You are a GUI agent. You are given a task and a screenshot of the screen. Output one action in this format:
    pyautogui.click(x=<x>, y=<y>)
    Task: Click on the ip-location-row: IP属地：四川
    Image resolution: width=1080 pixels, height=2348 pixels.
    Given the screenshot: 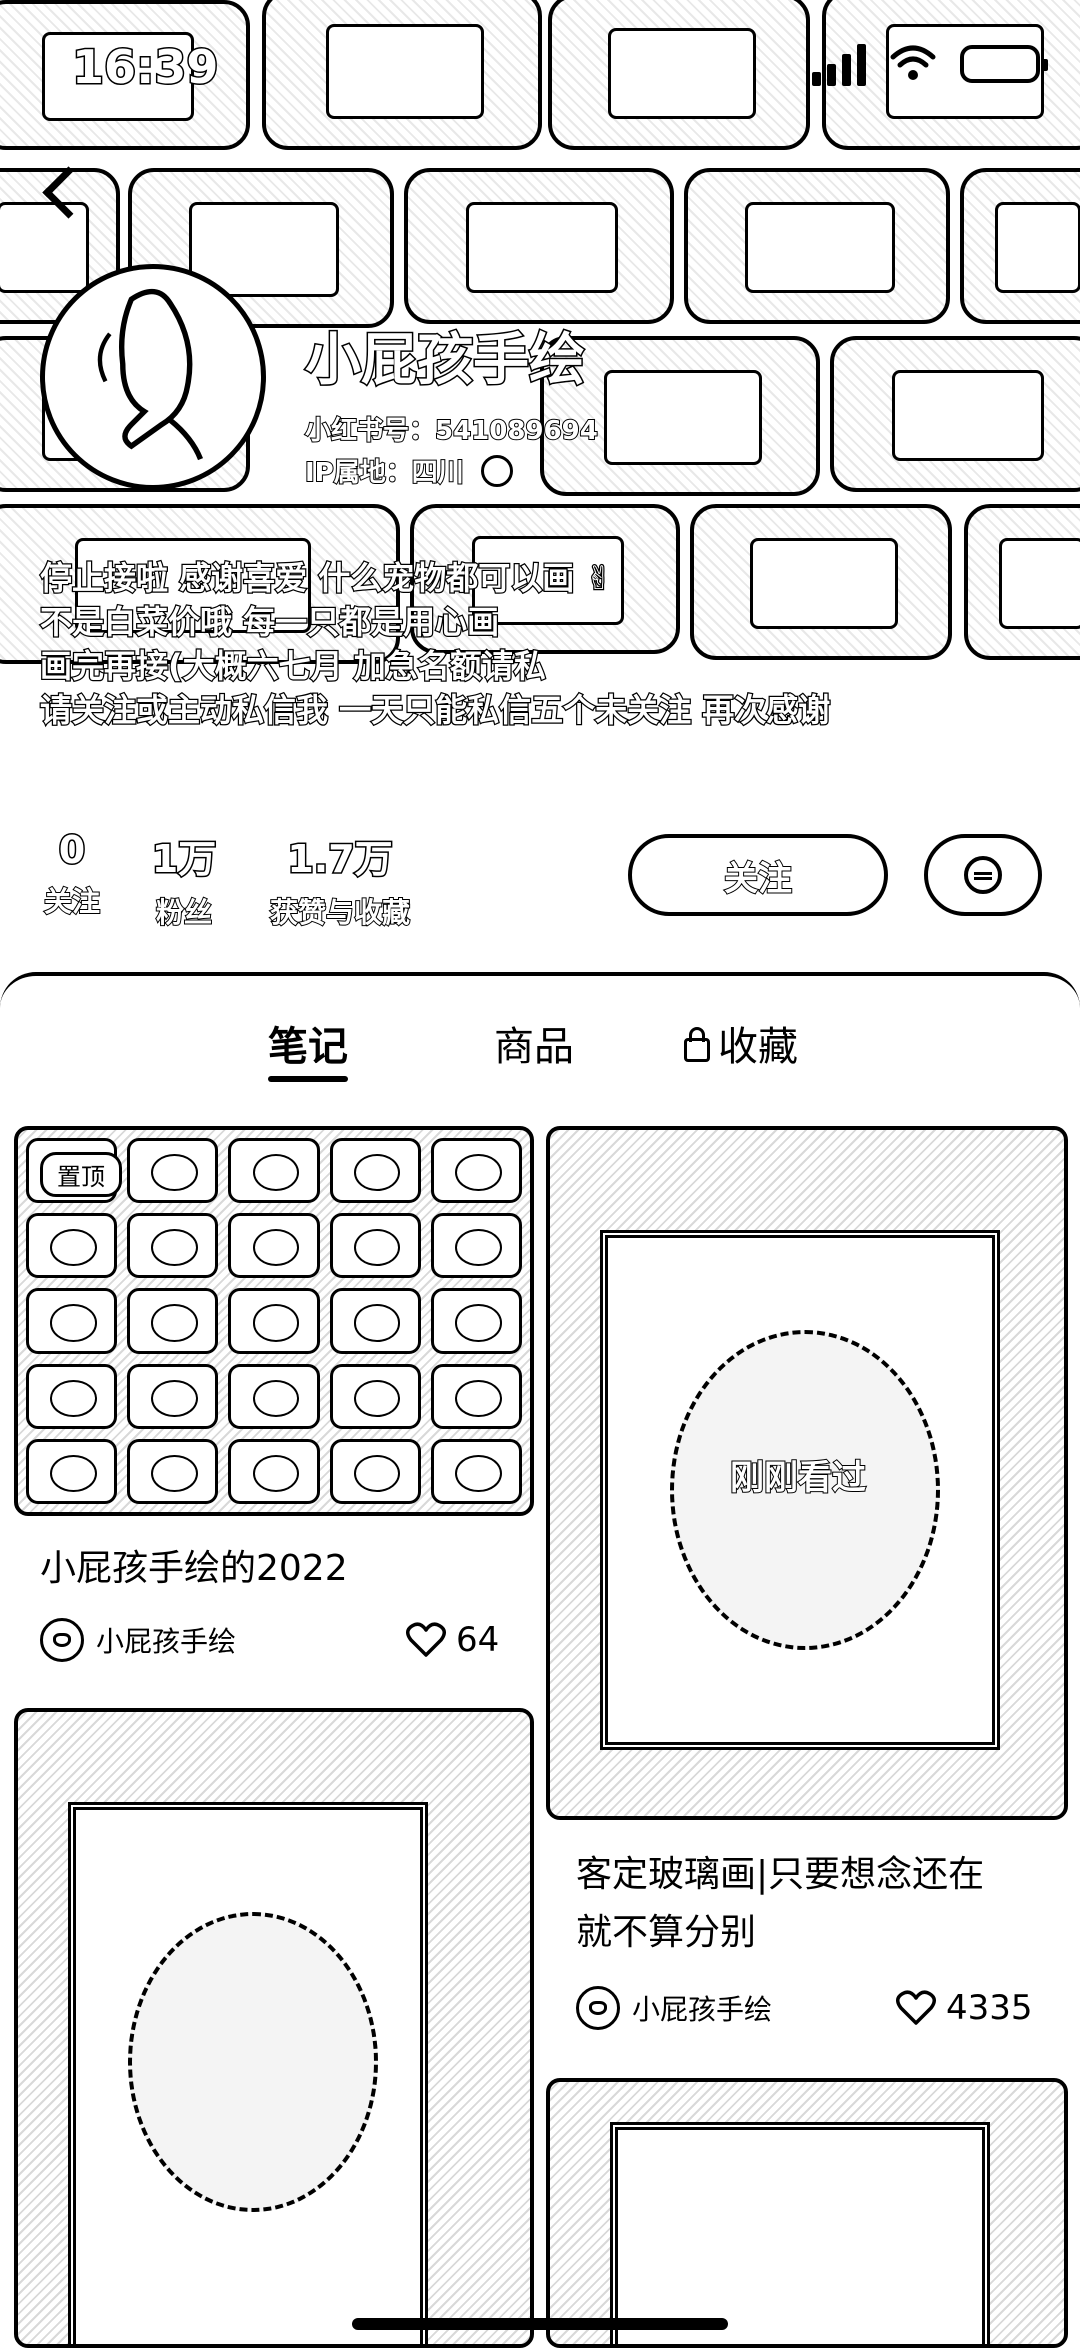 What is the action you would take?
    pyautogui.click(x=408, y=471)
    